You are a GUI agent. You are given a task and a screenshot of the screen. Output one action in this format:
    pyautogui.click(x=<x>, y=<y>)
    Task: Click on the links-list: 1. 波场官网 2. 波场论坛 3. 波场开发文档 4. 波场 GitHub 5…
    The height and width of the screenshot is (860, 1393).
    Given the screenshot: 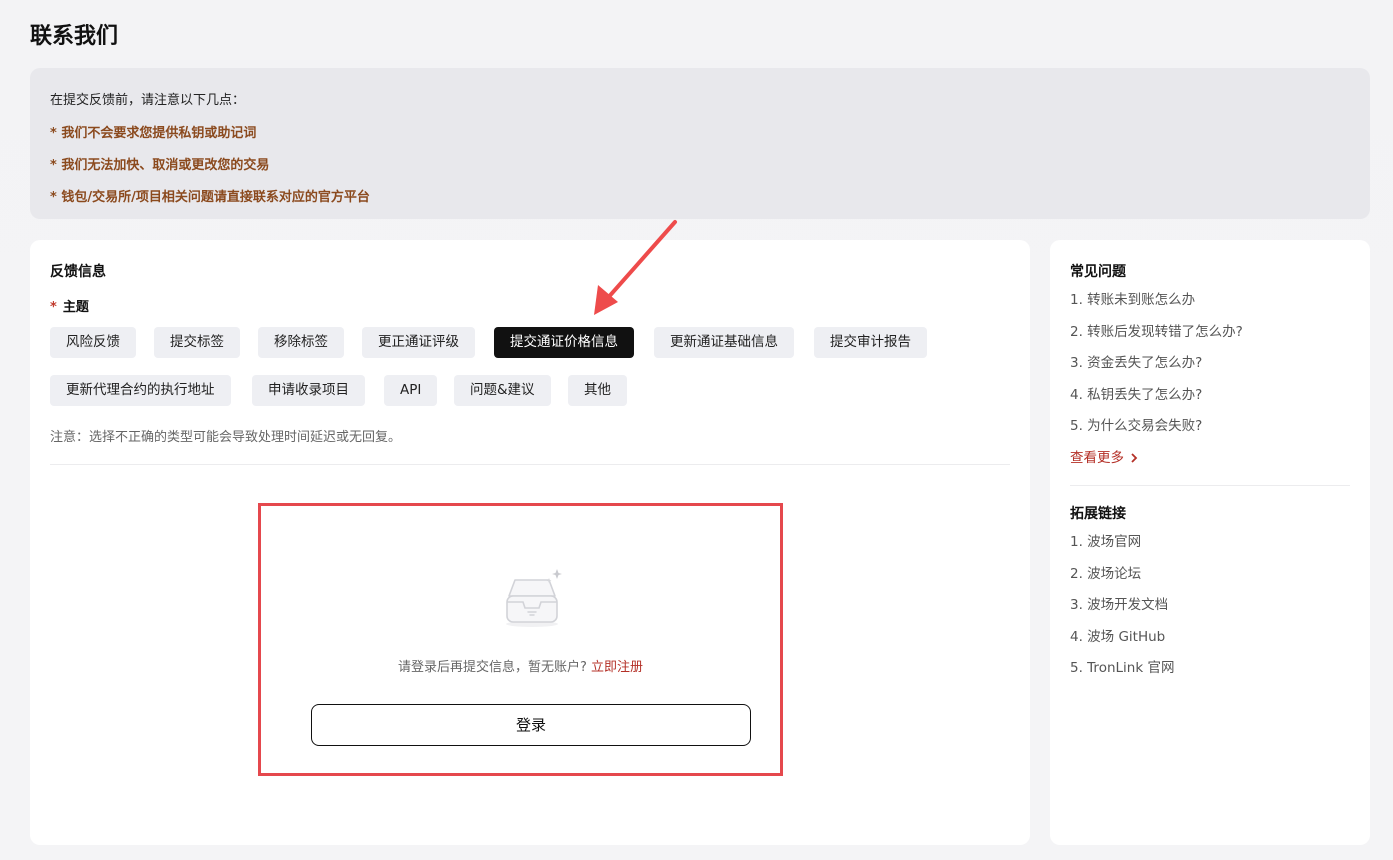 What is the action you would take?
    pyautogui.click(x=1210, y=606)
    